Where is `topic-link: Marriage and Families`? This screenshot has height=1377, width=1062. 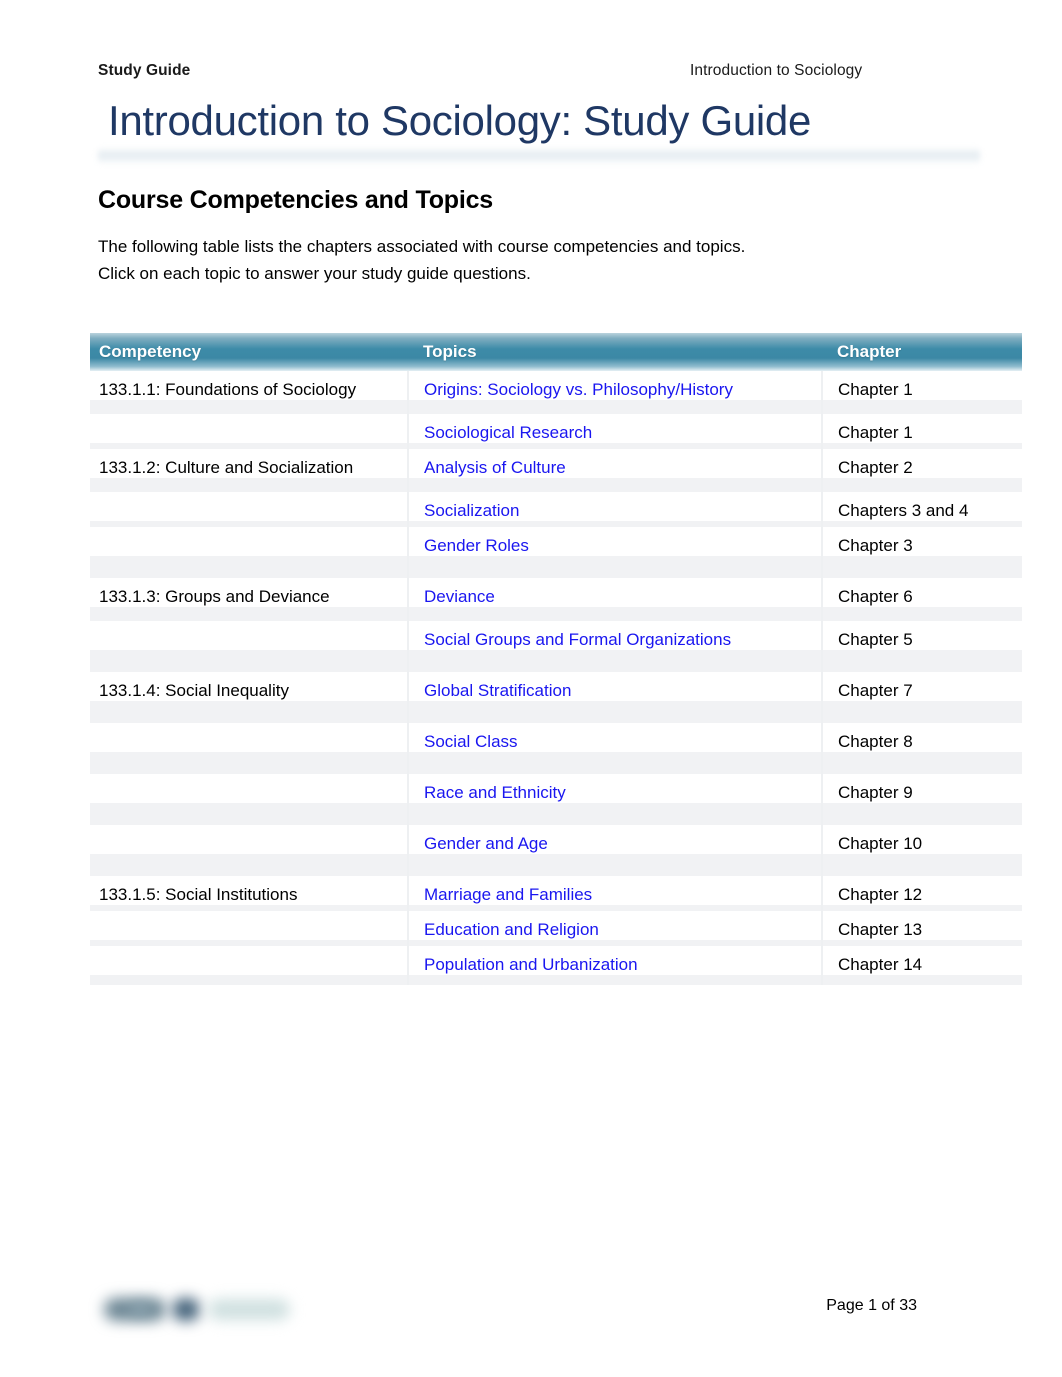 topic-link: Marriage and Families is located at coordinates (508, 894).